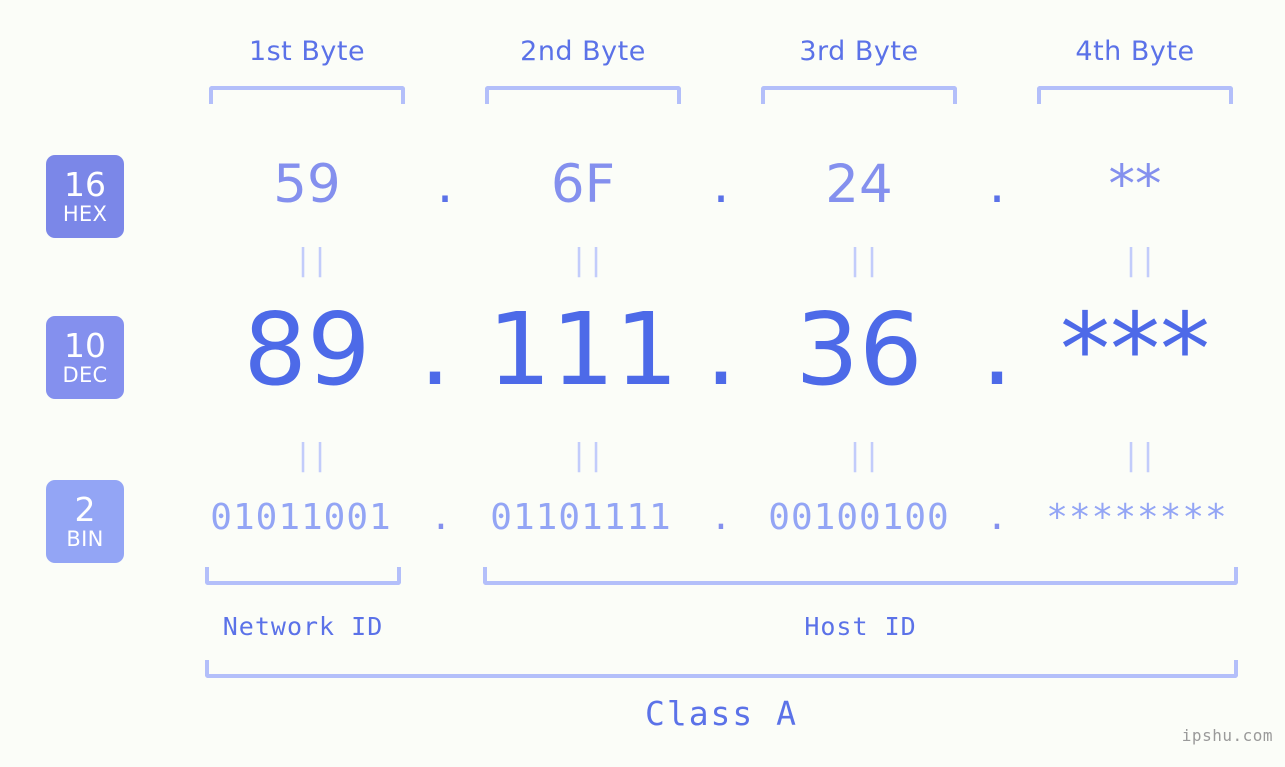 The height and width of the screenshot is (767, 1285). I want to click on radix-badge-hex: 16 HEX, so click(85, 196).